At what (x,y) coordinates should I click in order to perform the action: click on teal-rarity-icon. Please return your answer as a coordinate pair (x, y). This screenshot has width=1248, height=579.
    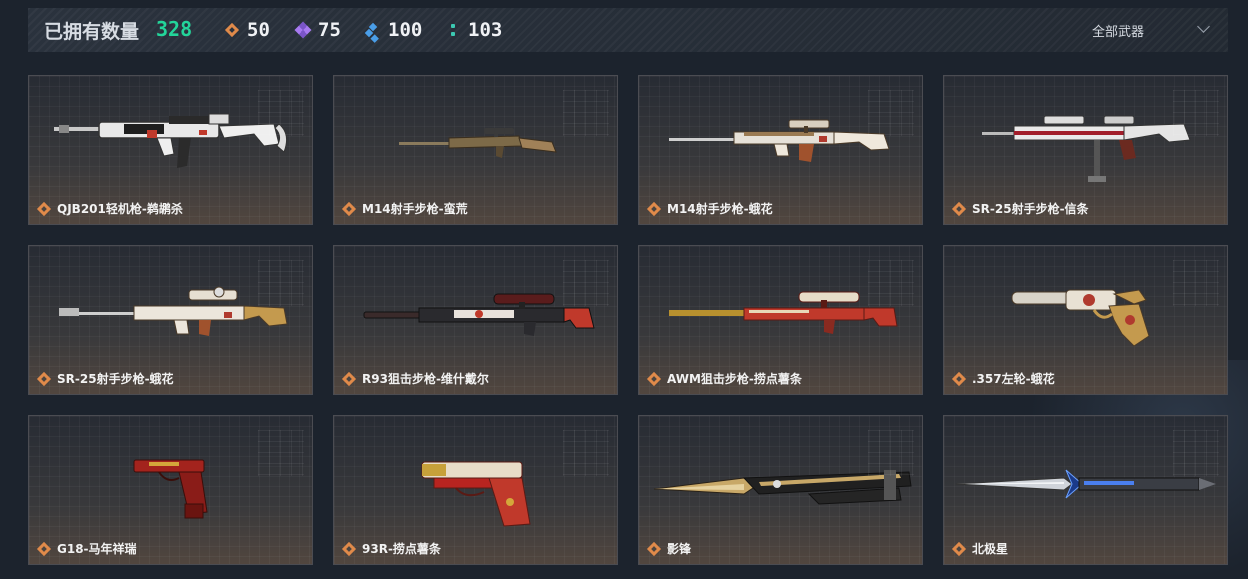
    Looking at the image, I should click on (453, 30).